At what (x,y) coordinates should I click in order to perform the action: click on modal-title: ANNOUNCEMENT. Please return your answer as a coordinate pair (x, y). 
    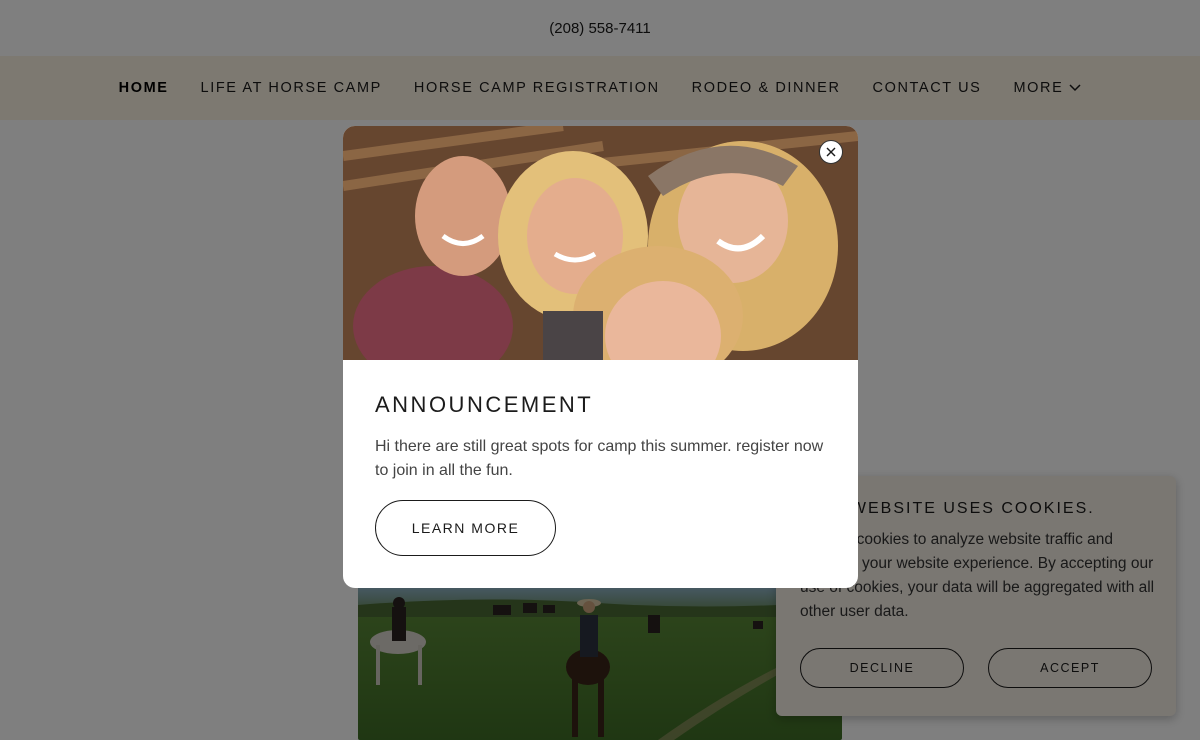
    Looking at the image, I should click on (484, 404).